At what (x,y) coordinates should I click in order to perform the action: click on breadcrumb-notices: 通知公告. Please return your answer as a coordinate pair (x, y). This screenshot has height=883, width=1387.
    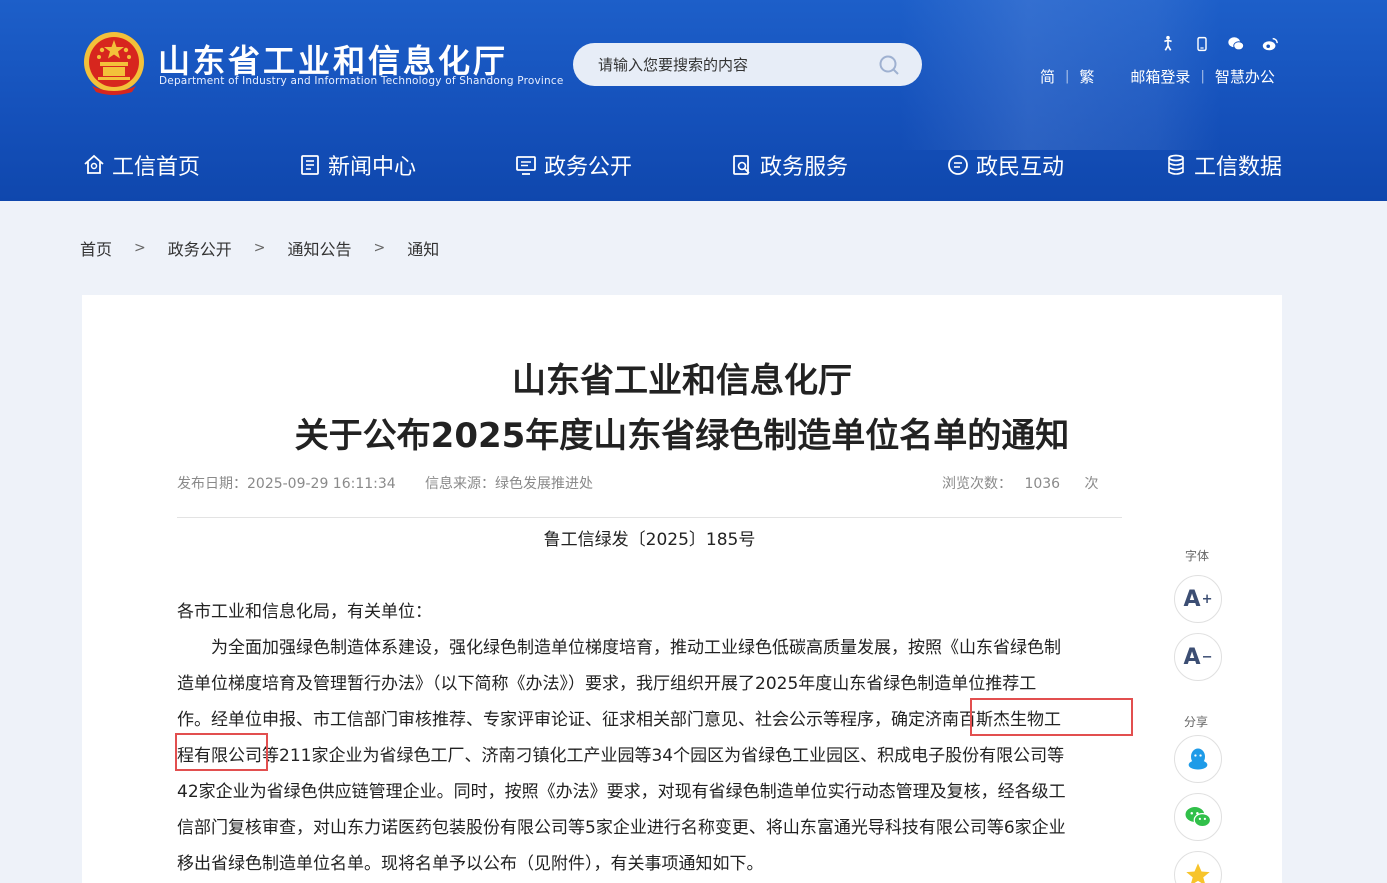
    Looking at the image, I should click on (320, 248).